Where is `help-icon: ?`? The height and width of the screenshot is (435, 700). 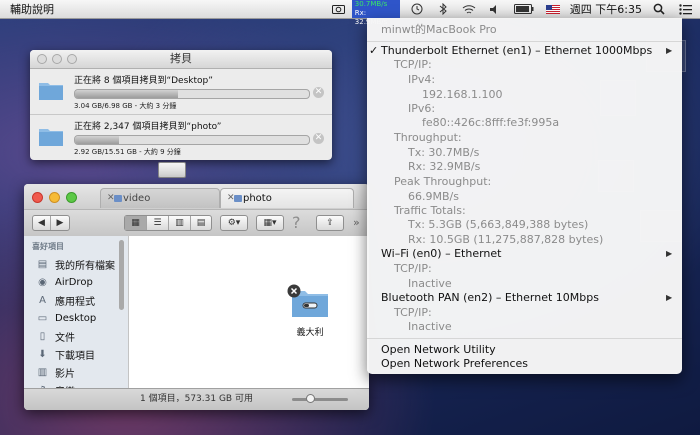 help-icon: ? is located at coordinates (296, 222).